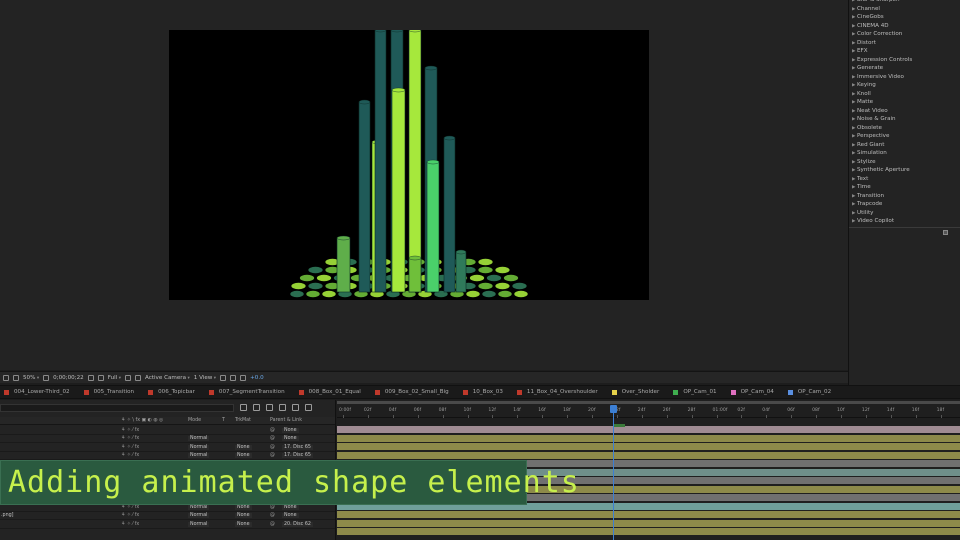 This screenshot has height=540, width=960. Describe the element at coordinates (250, 392) in the screenshot. I see `composition-tab: 007_SegmentTransition` at that location.